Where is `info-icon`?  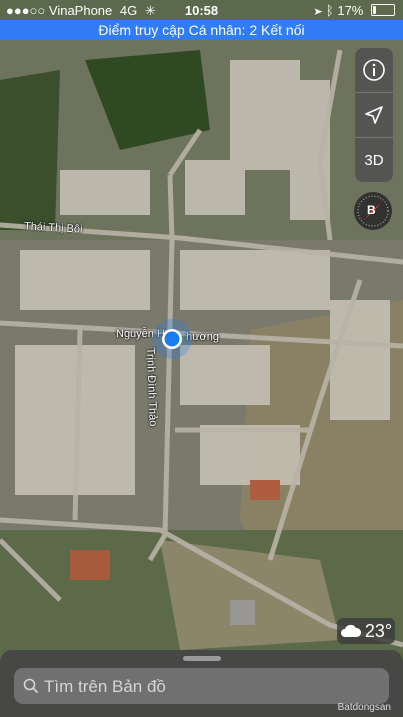
info-icon is located at coordinates (374, 70).